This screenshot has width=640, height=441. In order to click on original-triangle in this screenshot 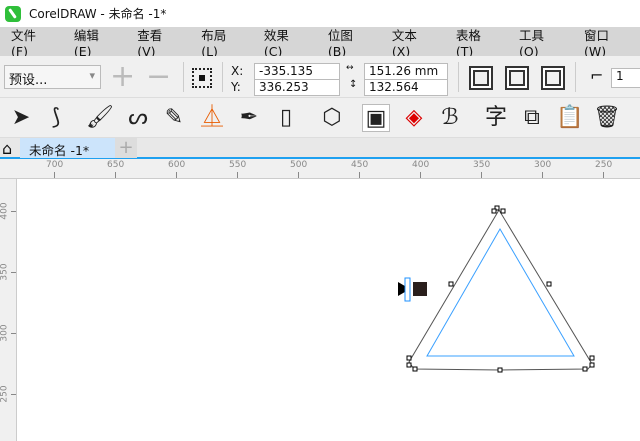, I will do `click(500, 292)`.